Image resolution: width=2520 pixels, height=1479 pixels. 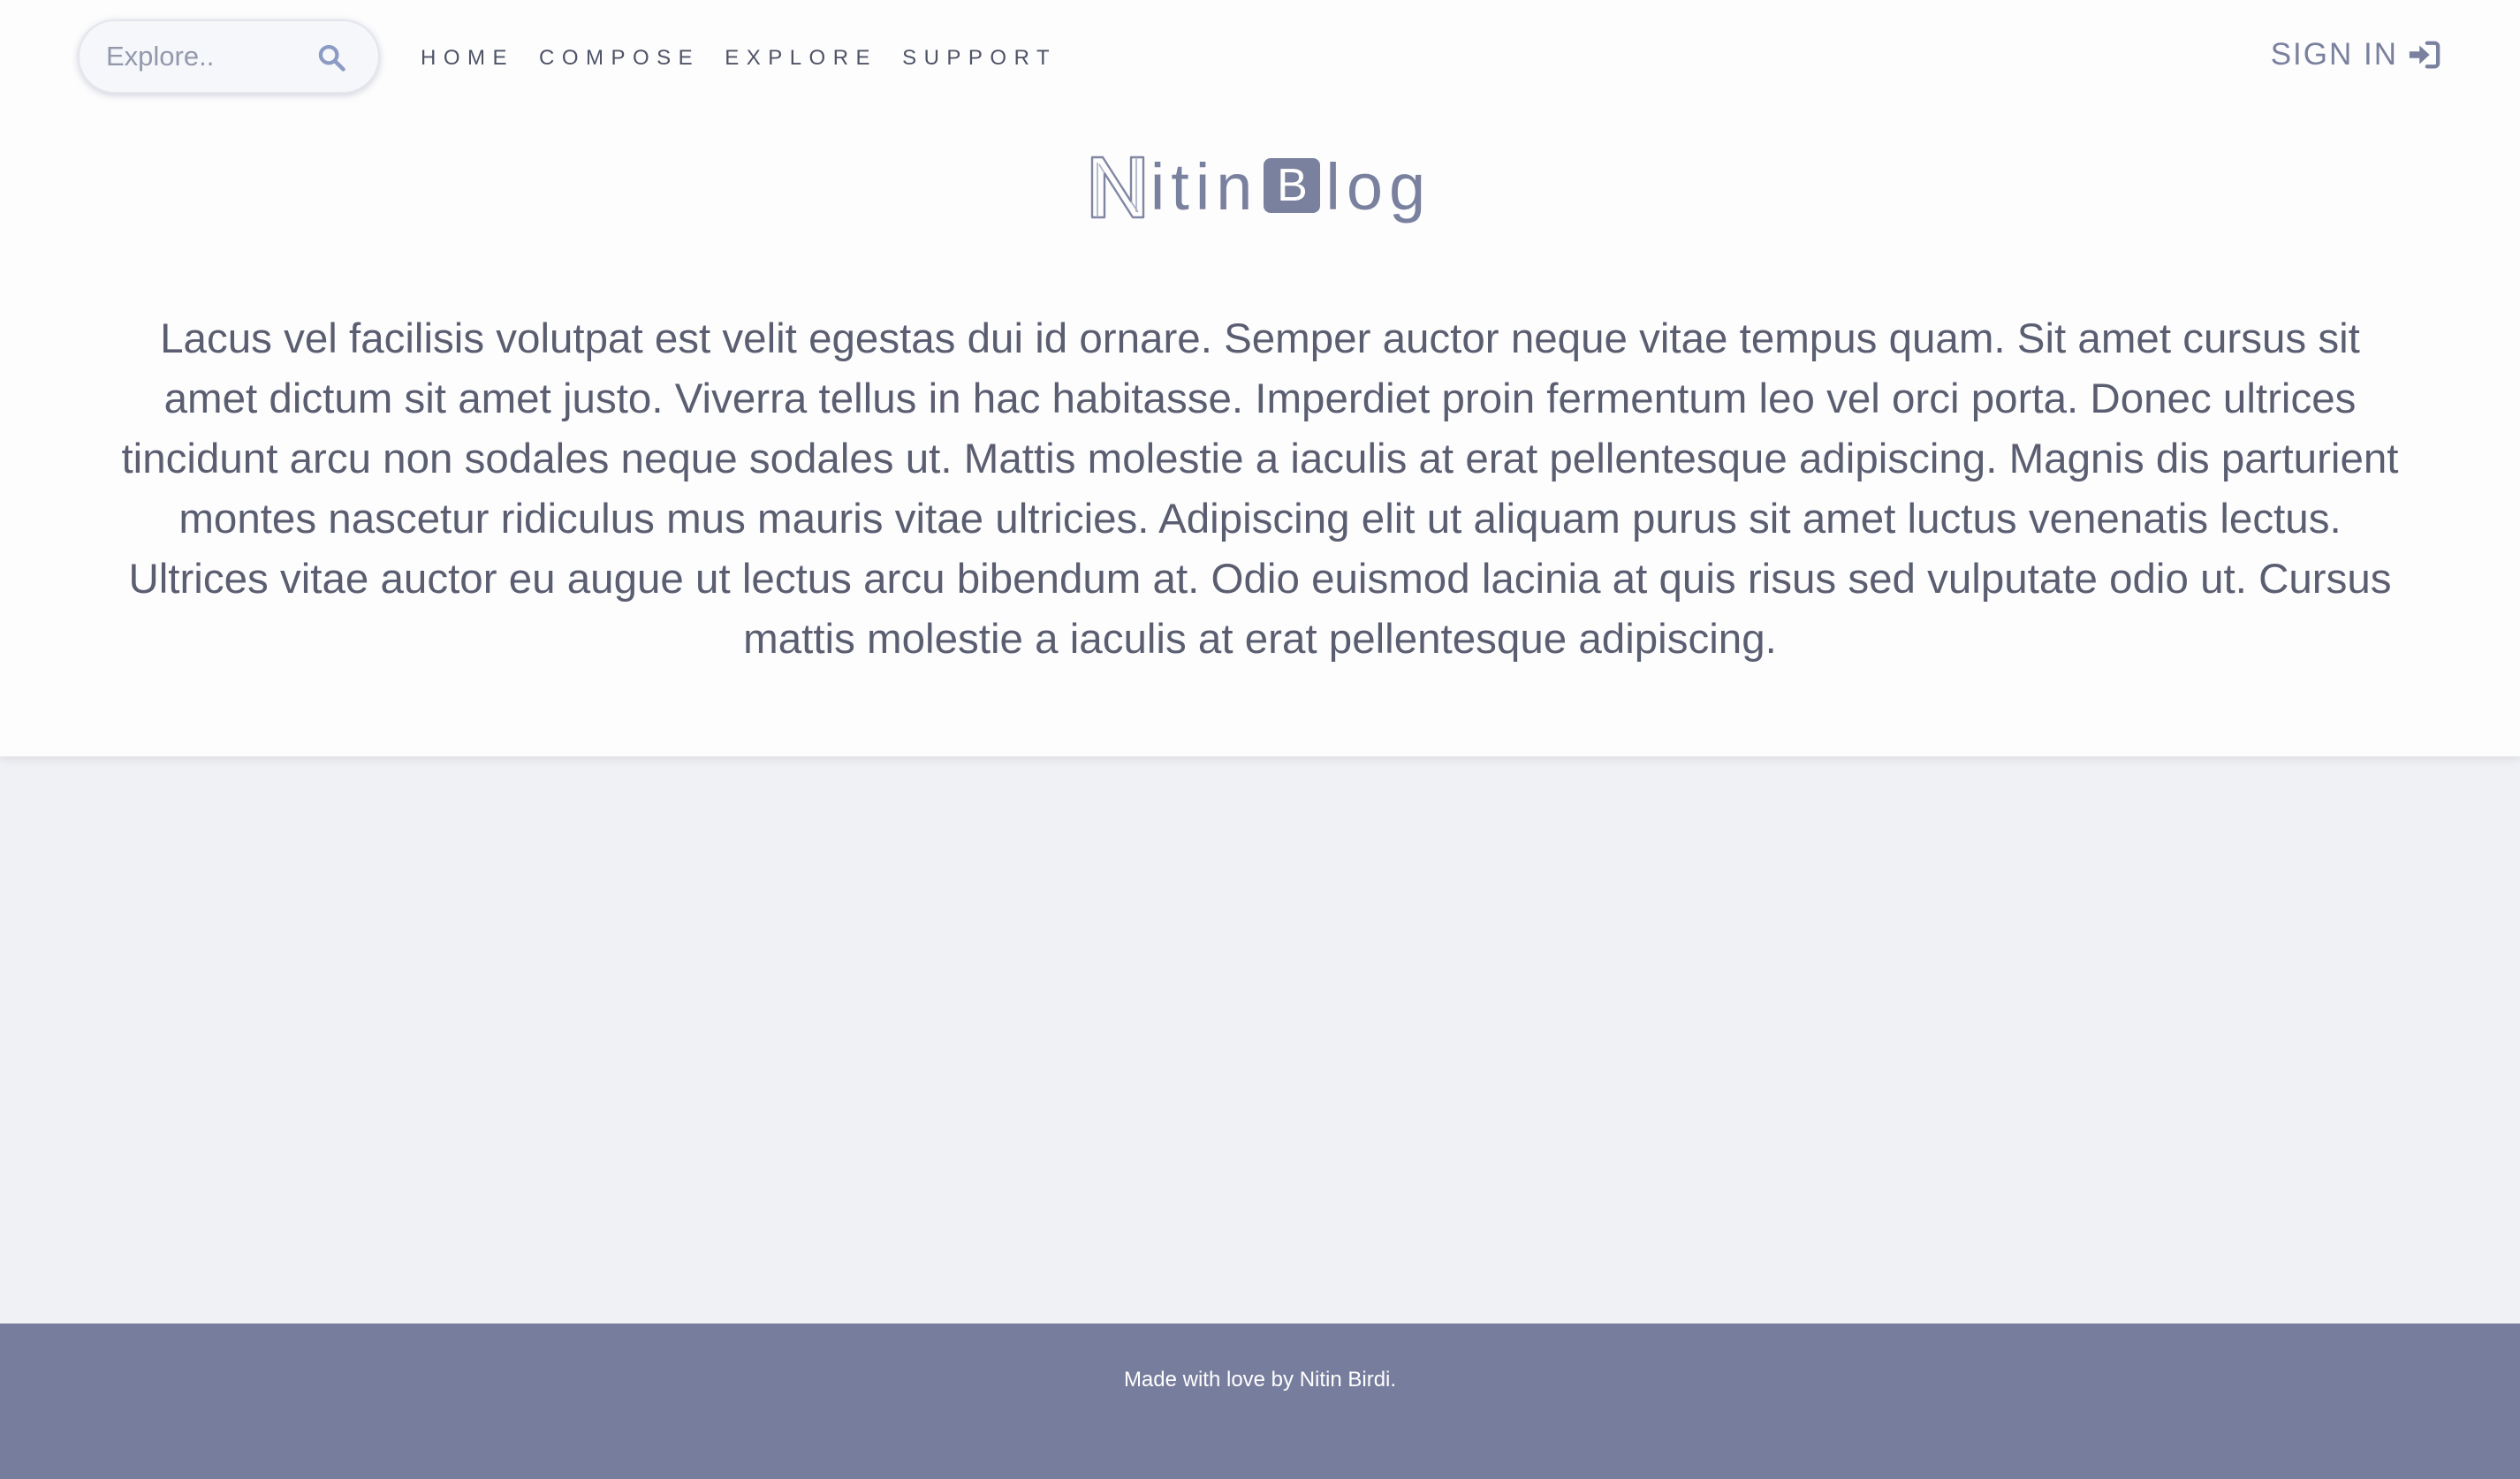 What do you see at coordinates (1204, 187) in the screenshot?
I see `brand-text-first: itin` at bounding box center [1204, 187].